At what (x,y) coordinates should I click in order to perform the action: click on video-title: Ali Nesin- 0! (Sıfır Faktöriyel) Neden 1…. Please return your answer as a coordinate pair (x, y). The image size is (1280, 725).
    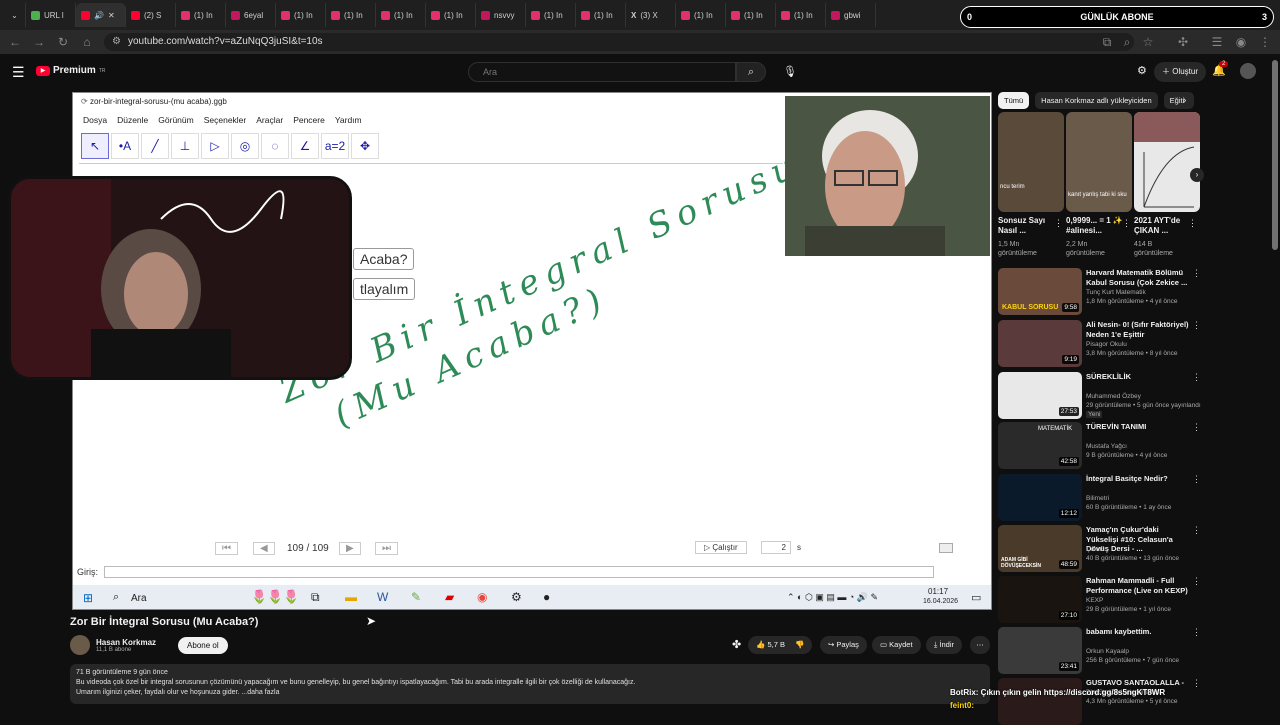
    Looking at the image, I should click on (1139, 329).